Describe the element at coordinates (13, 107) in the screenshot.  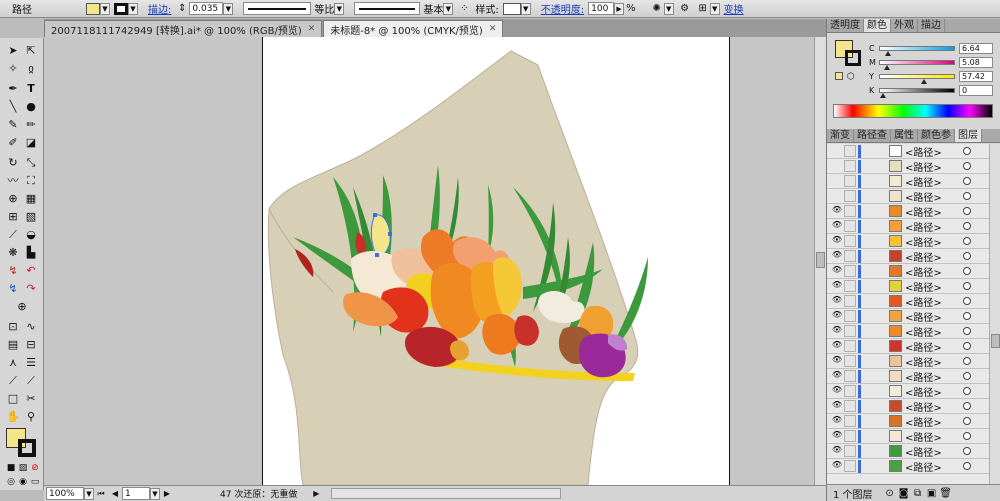
I see `line-tool-icon: ╲` at that location.